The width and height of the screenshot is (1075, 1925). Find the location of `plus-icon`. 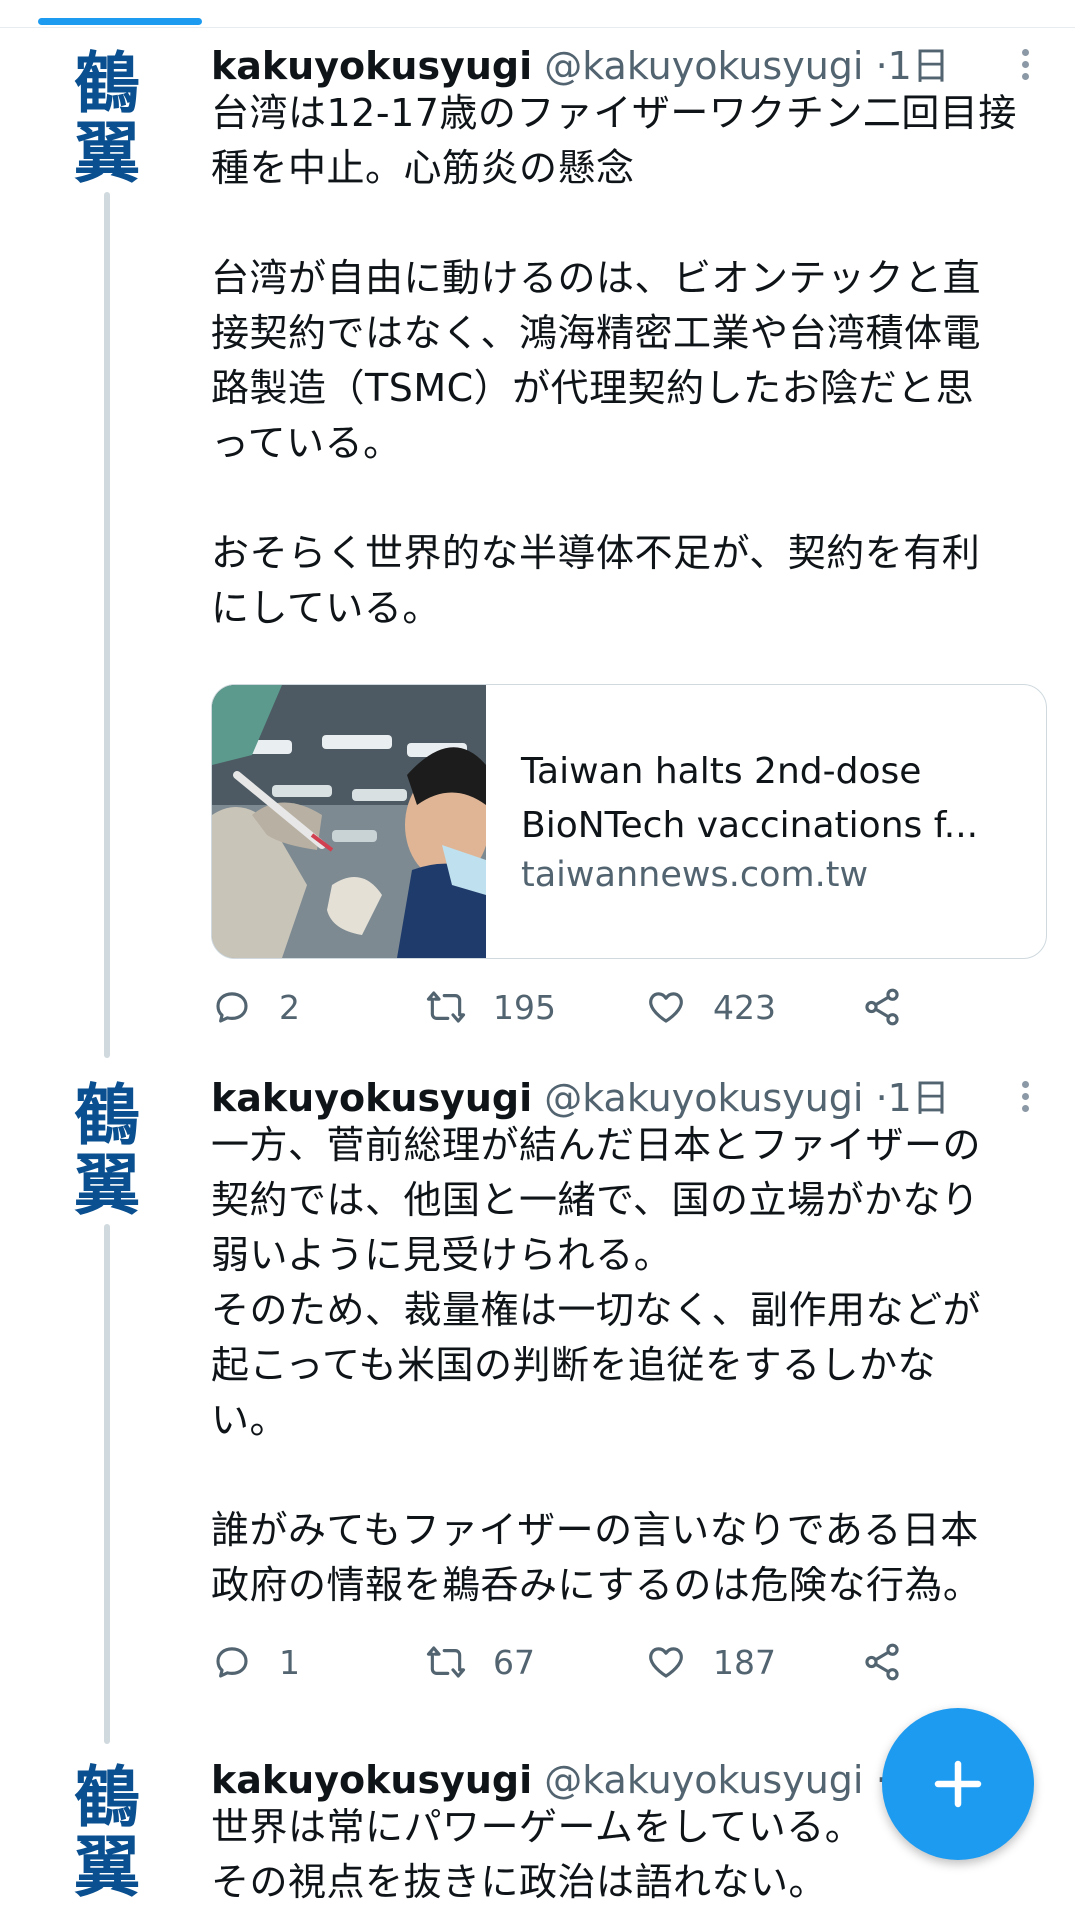

plus-icon is located at coordinates (958, 1784).